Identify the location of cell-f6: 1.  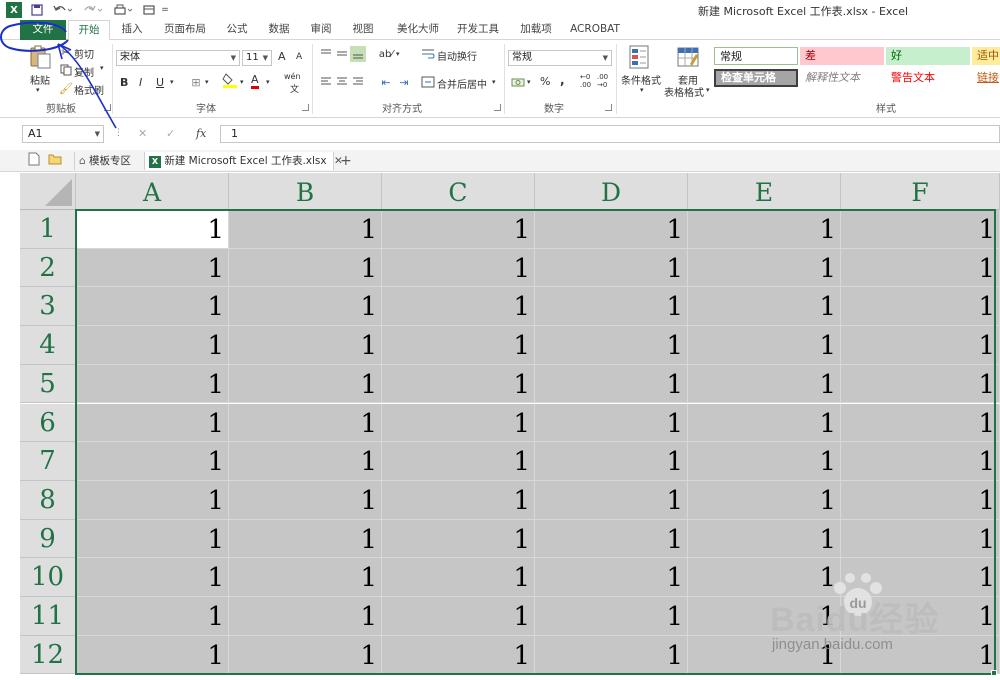
(920, 423).